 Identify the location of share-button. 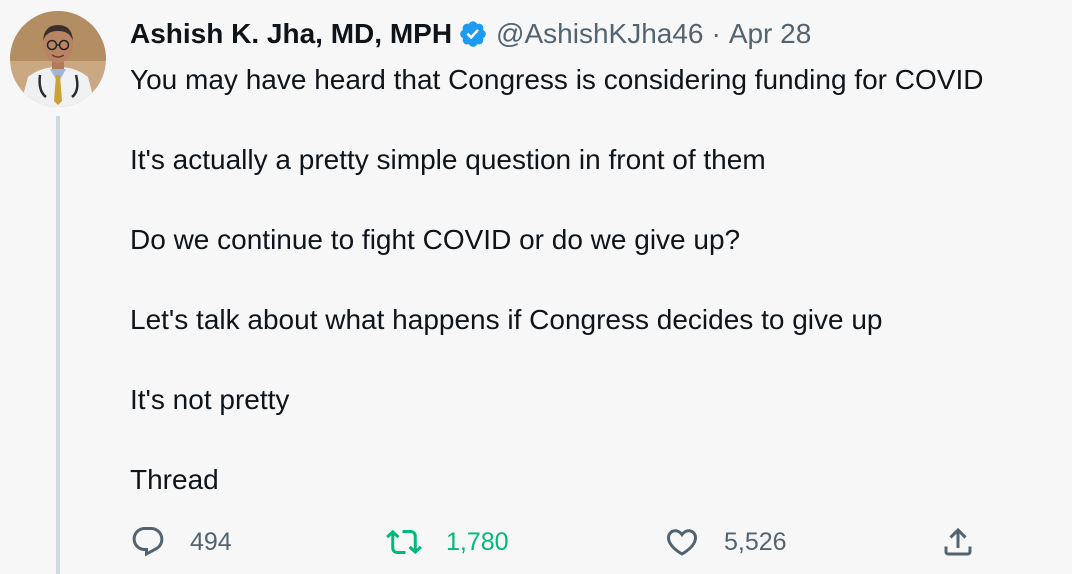
(958, 542).